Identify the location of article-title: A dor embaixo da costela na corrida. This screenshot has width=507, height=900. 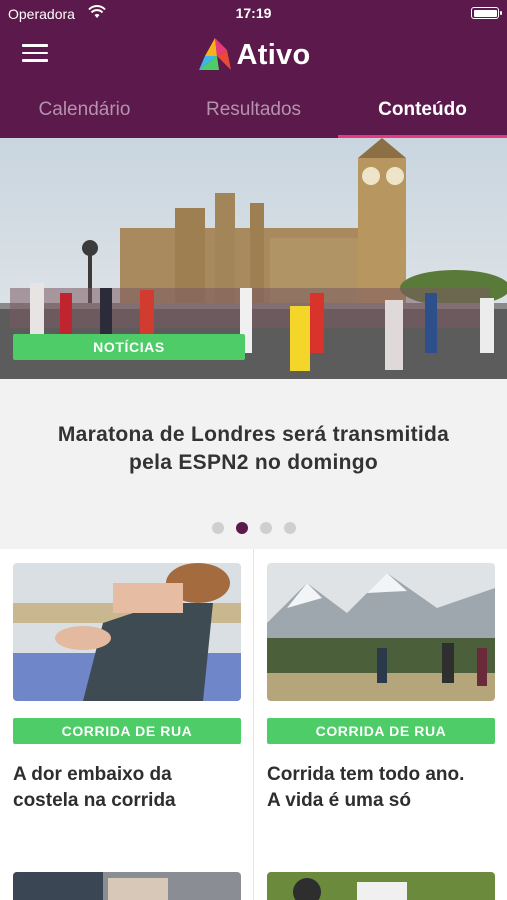
(127, 788).